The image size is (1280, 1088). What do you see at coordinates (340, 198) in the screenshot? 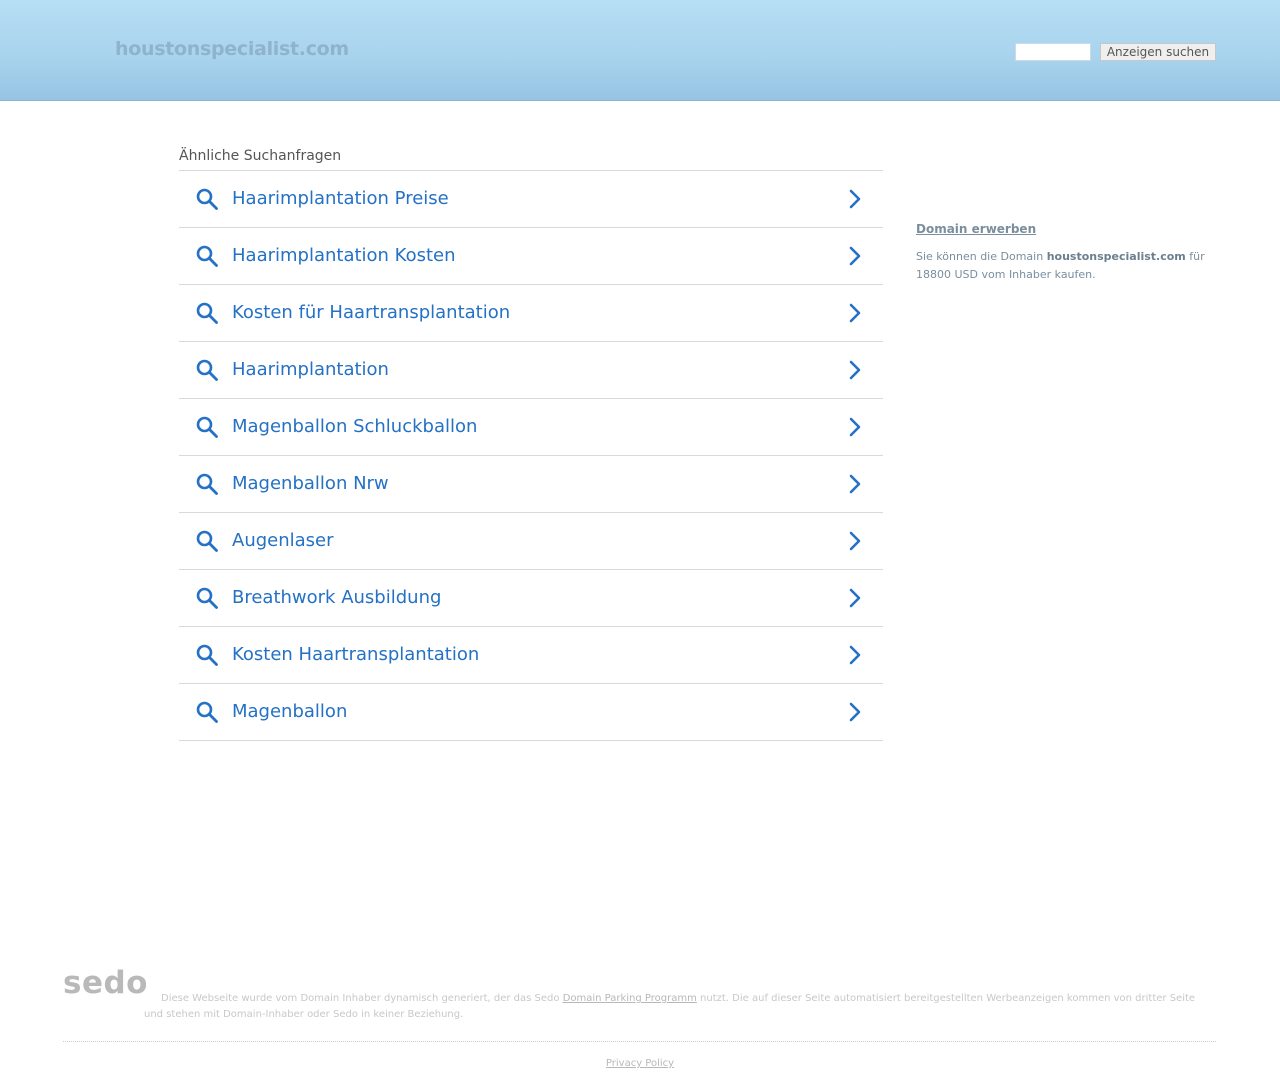
I see `related-search-label: Haarimplantation Preise` at bounding box center [340, 198].